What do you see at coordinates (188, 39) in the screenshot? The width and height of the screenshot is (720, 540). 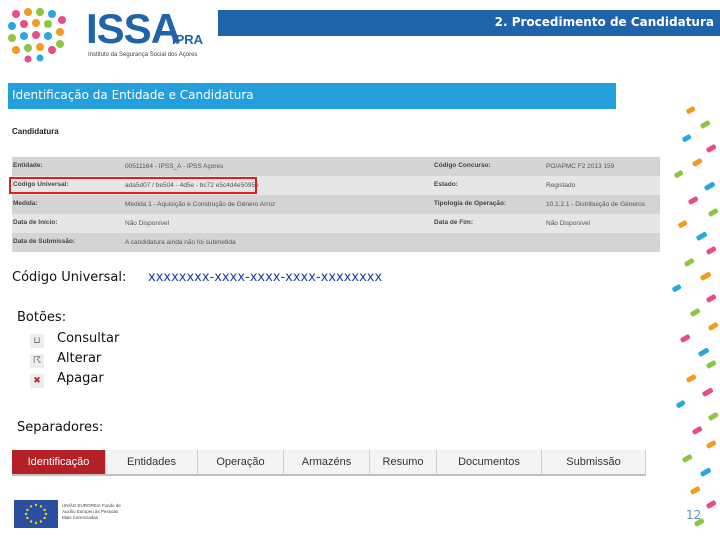 I see `ipra-logo-text: IPRA` at bounding box center [188, 39].